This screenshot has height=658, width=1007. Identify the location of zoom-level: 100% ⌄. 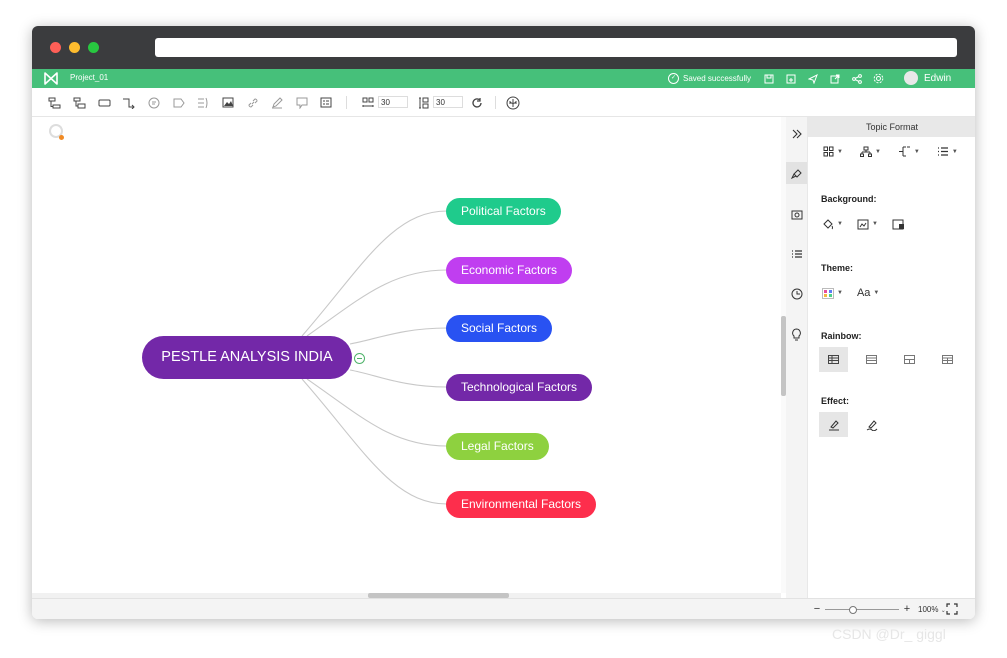
(932, 609).